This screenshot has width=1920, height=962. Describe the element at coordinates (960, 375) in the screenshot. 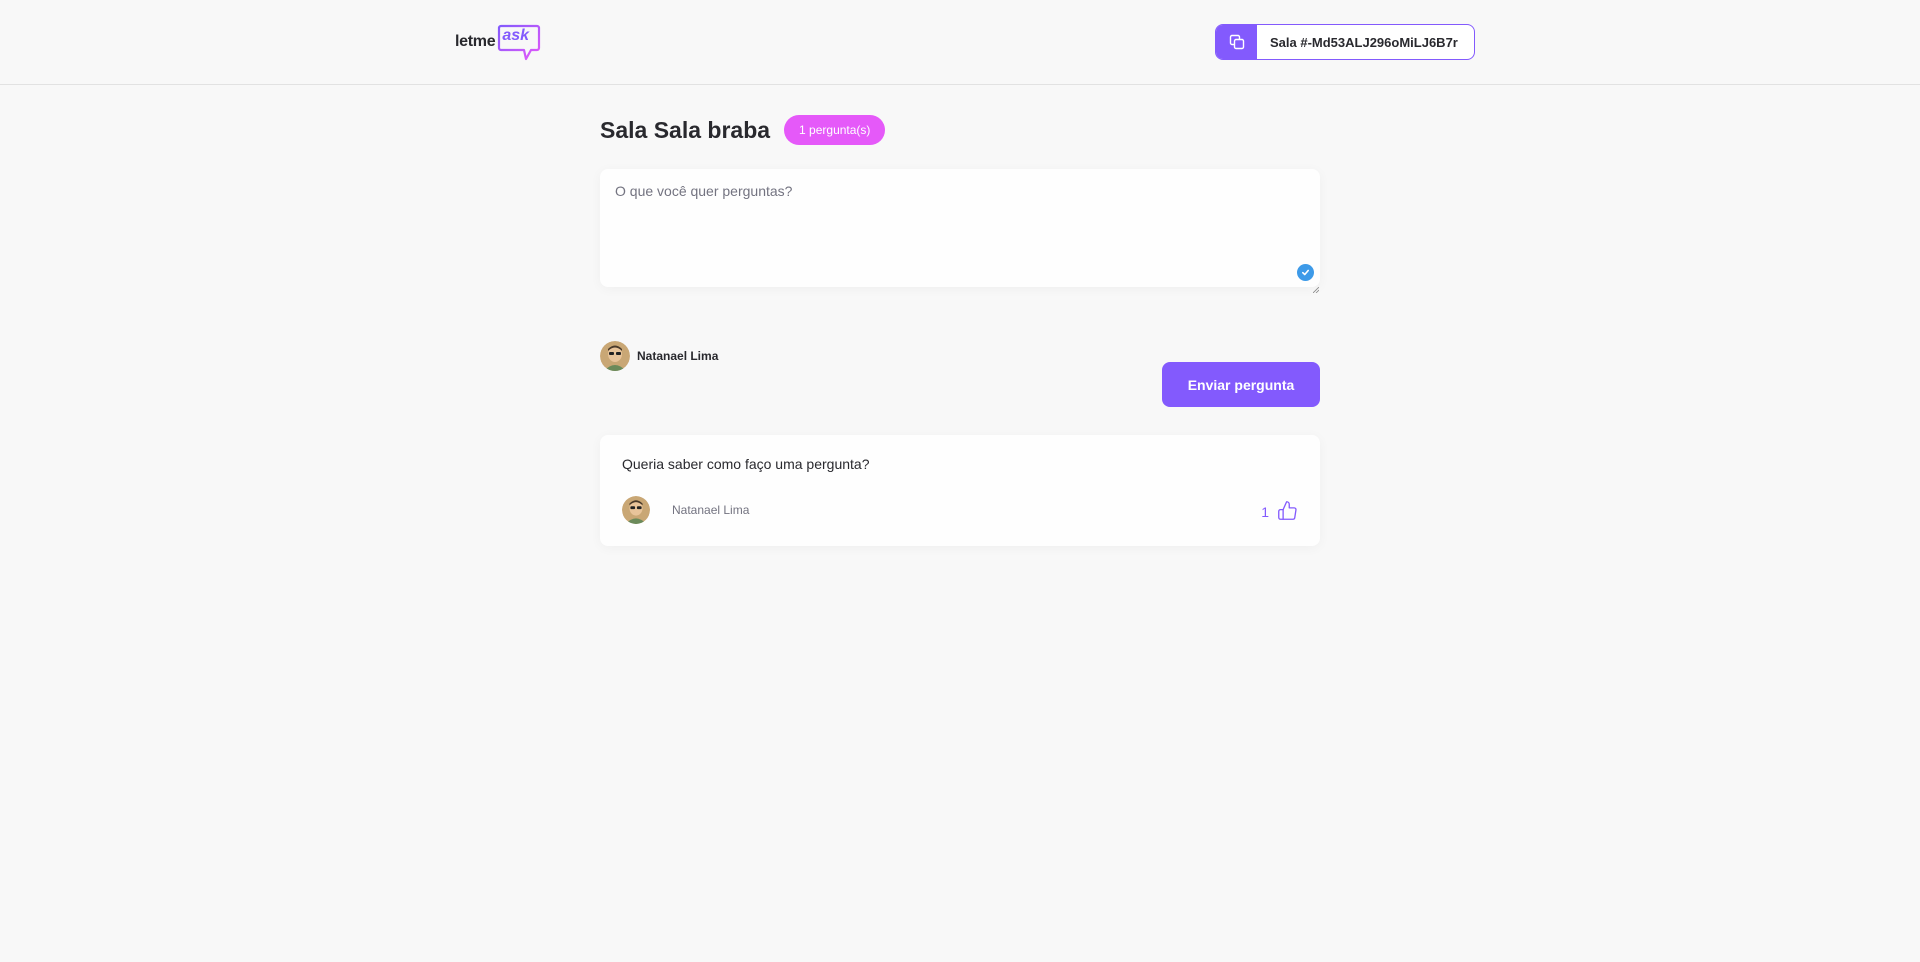

I see `form-footer: Natanael Lima Enviar pergunta` at that location.